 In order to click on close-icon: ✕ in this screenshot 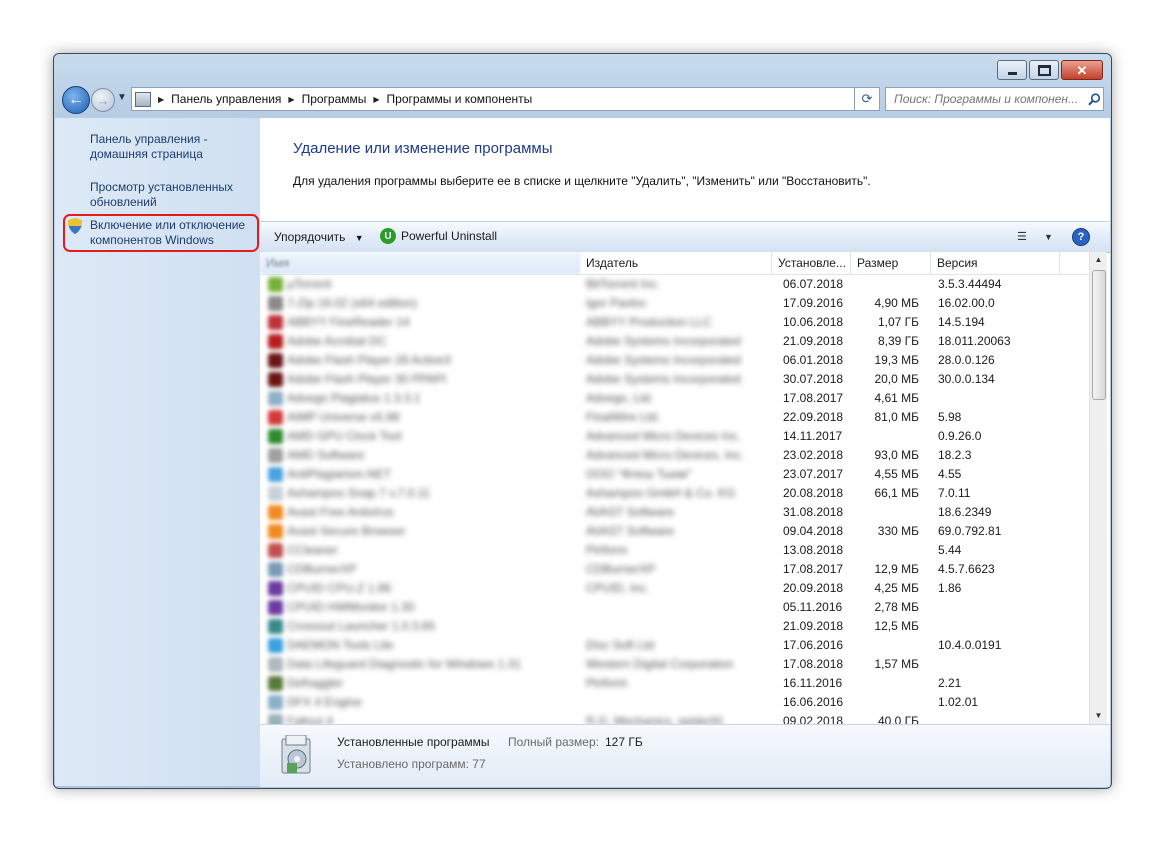, I will do `click(1082, 70)`.